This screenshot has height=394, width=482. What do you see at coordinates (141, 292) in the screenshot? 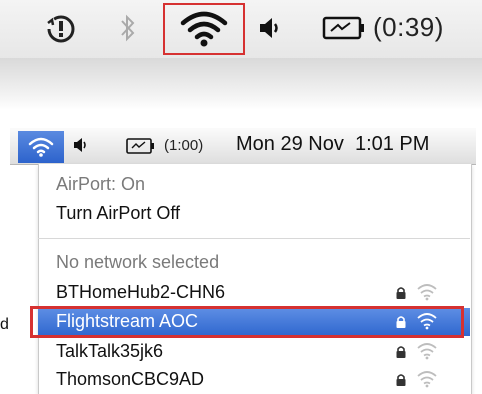
I see `network-name: BTHomeHub2-CHN6` at bounding box center [141, 292].